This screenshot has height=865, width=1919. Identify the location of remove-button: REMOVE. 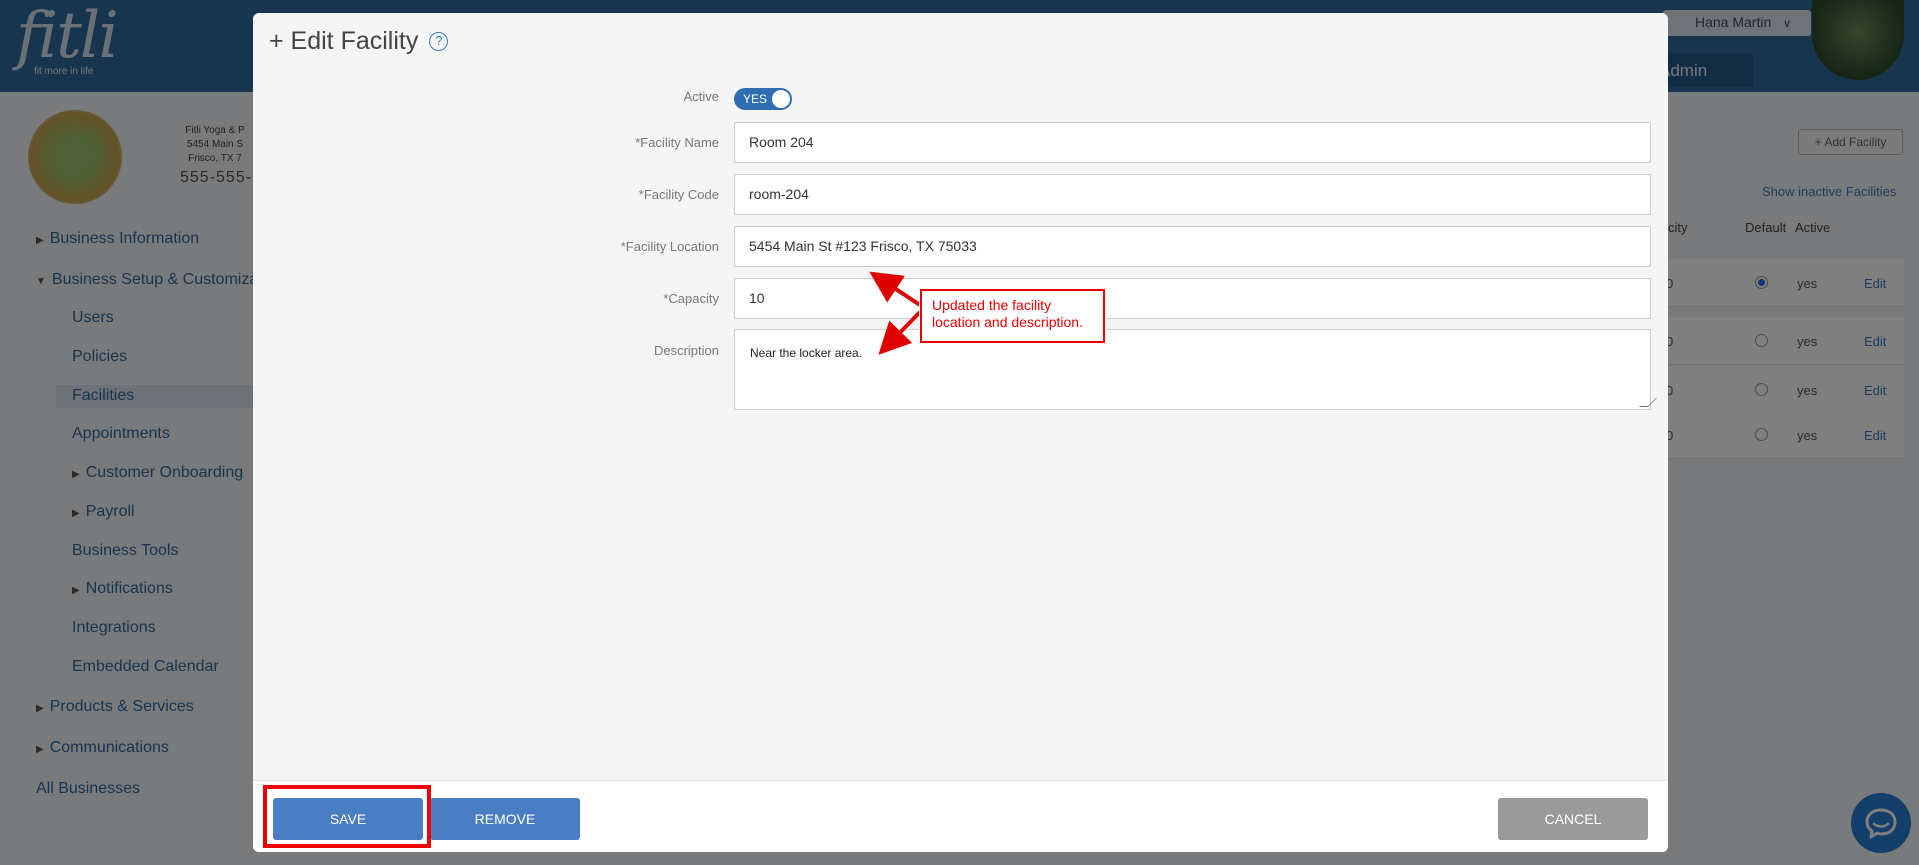
(505, 819).